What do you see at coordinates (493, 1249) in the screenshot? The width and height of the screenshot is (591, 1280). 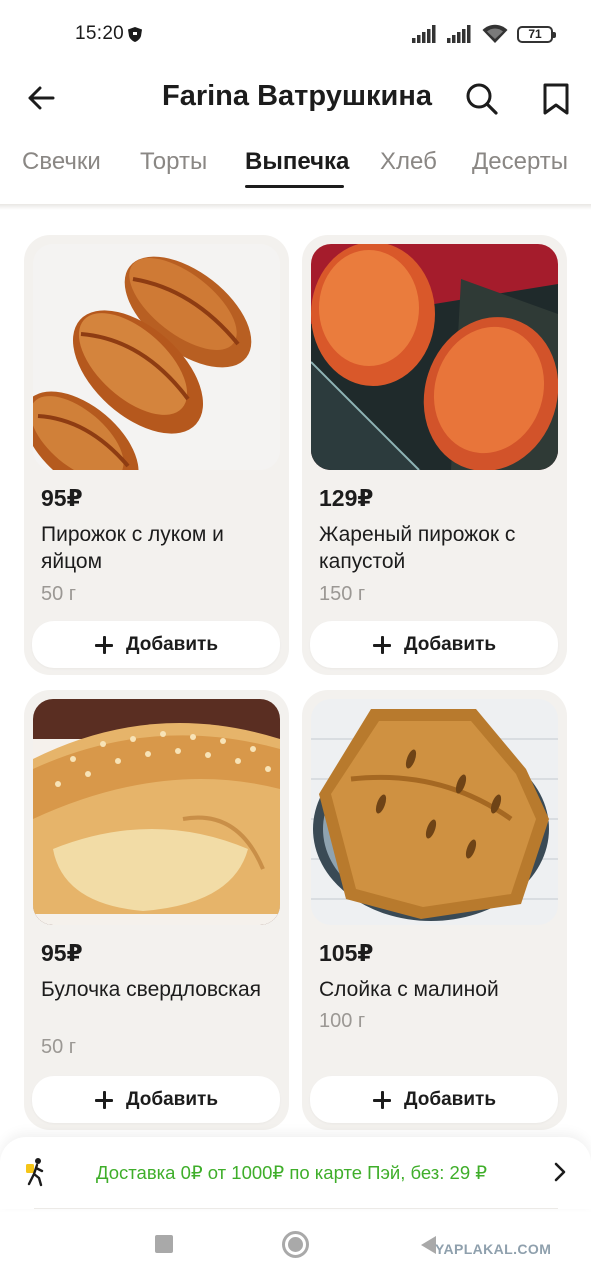 I see `watermark: YAPLAKAL.COM` at bounding box center [493, 1249].